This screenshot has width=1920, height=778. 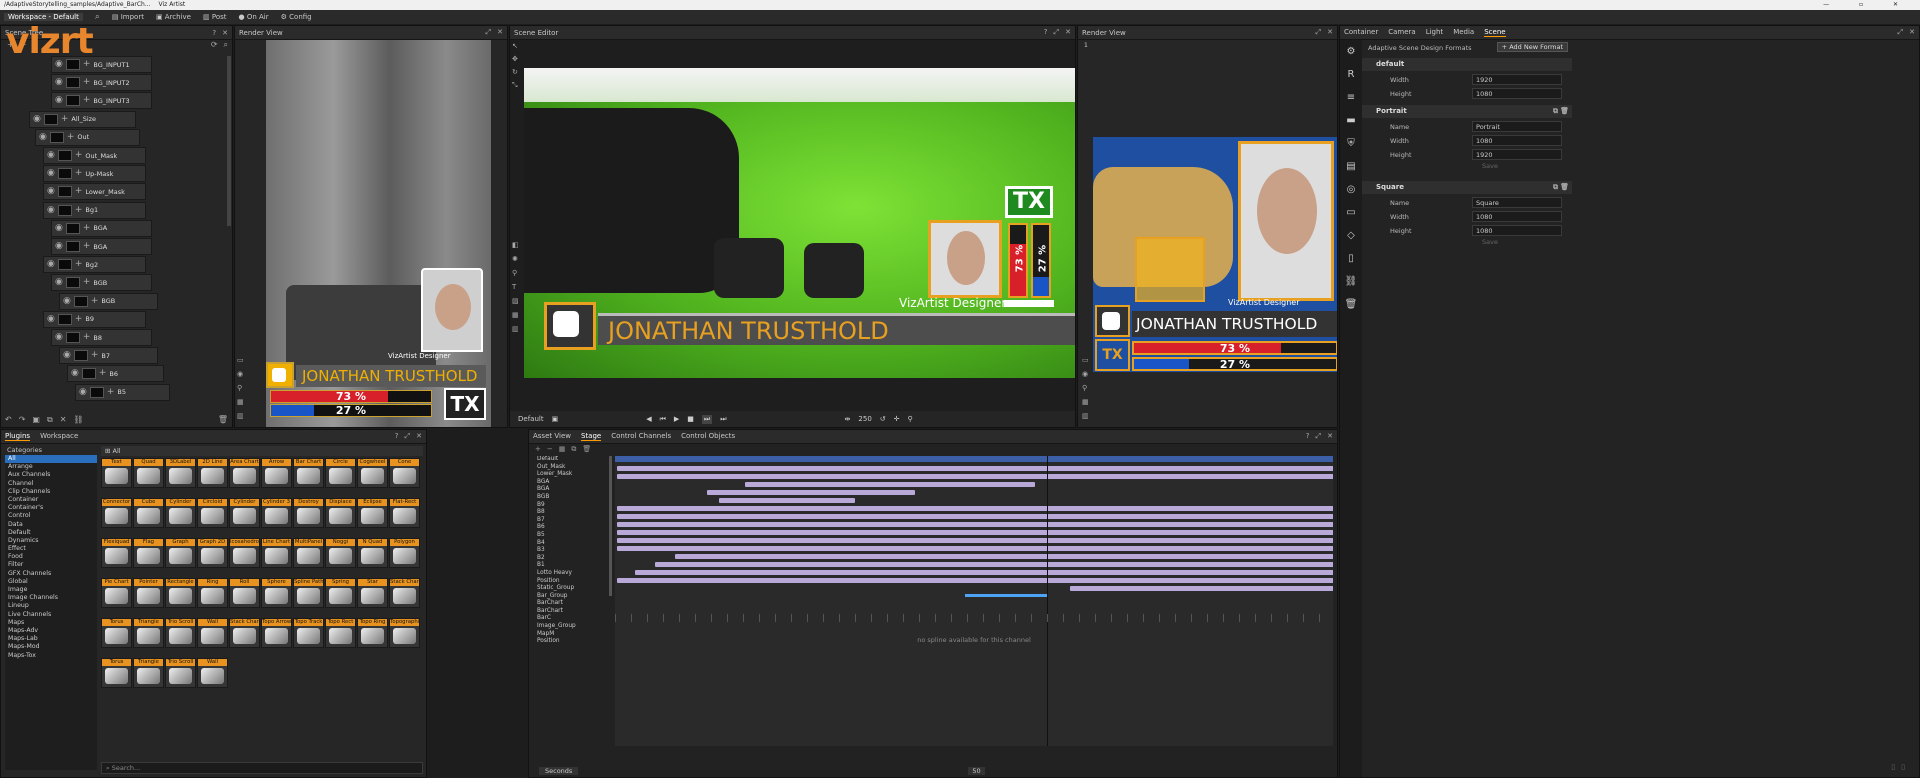 I want to click on grid-icon: ▦, so click(x=562, y=450).